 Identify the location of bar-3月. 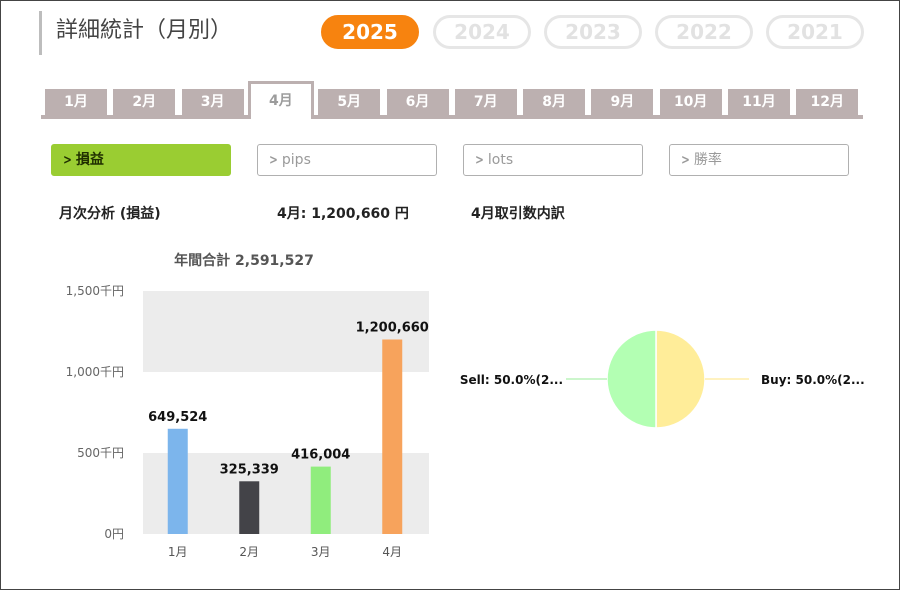
(320, 500).